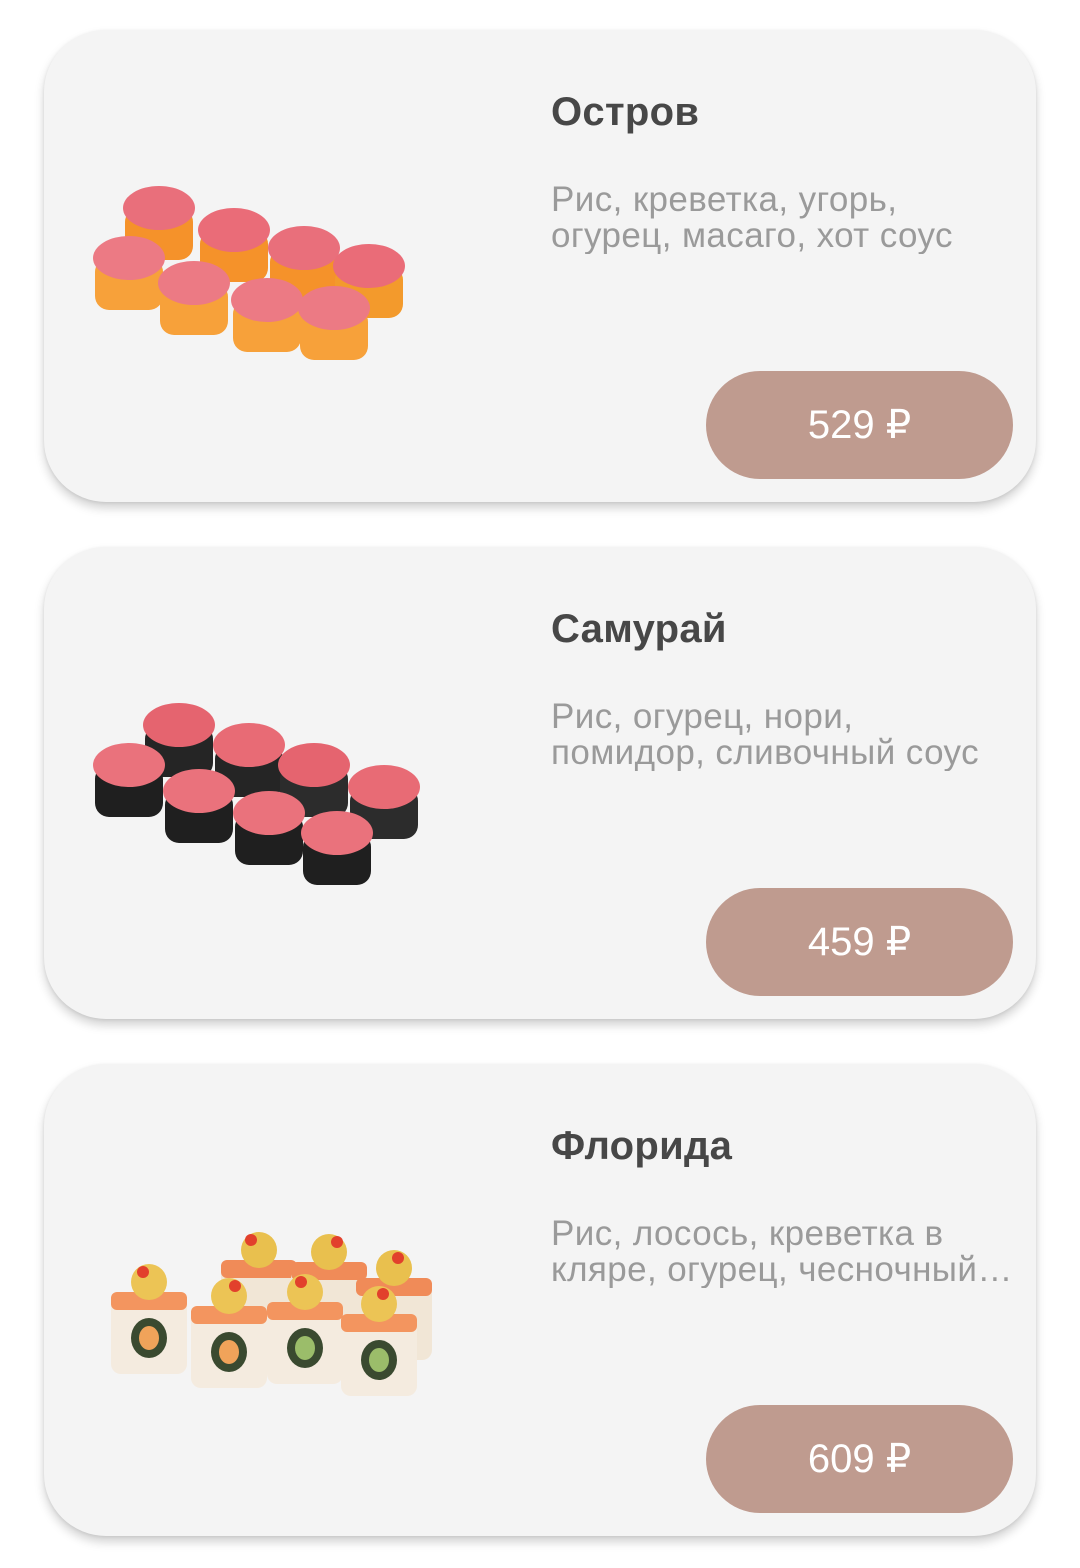 Image resolution: width=1080 pixels, height=1568 pixels. I want to click on price-button: 609 ₽, so click(859, 1459).